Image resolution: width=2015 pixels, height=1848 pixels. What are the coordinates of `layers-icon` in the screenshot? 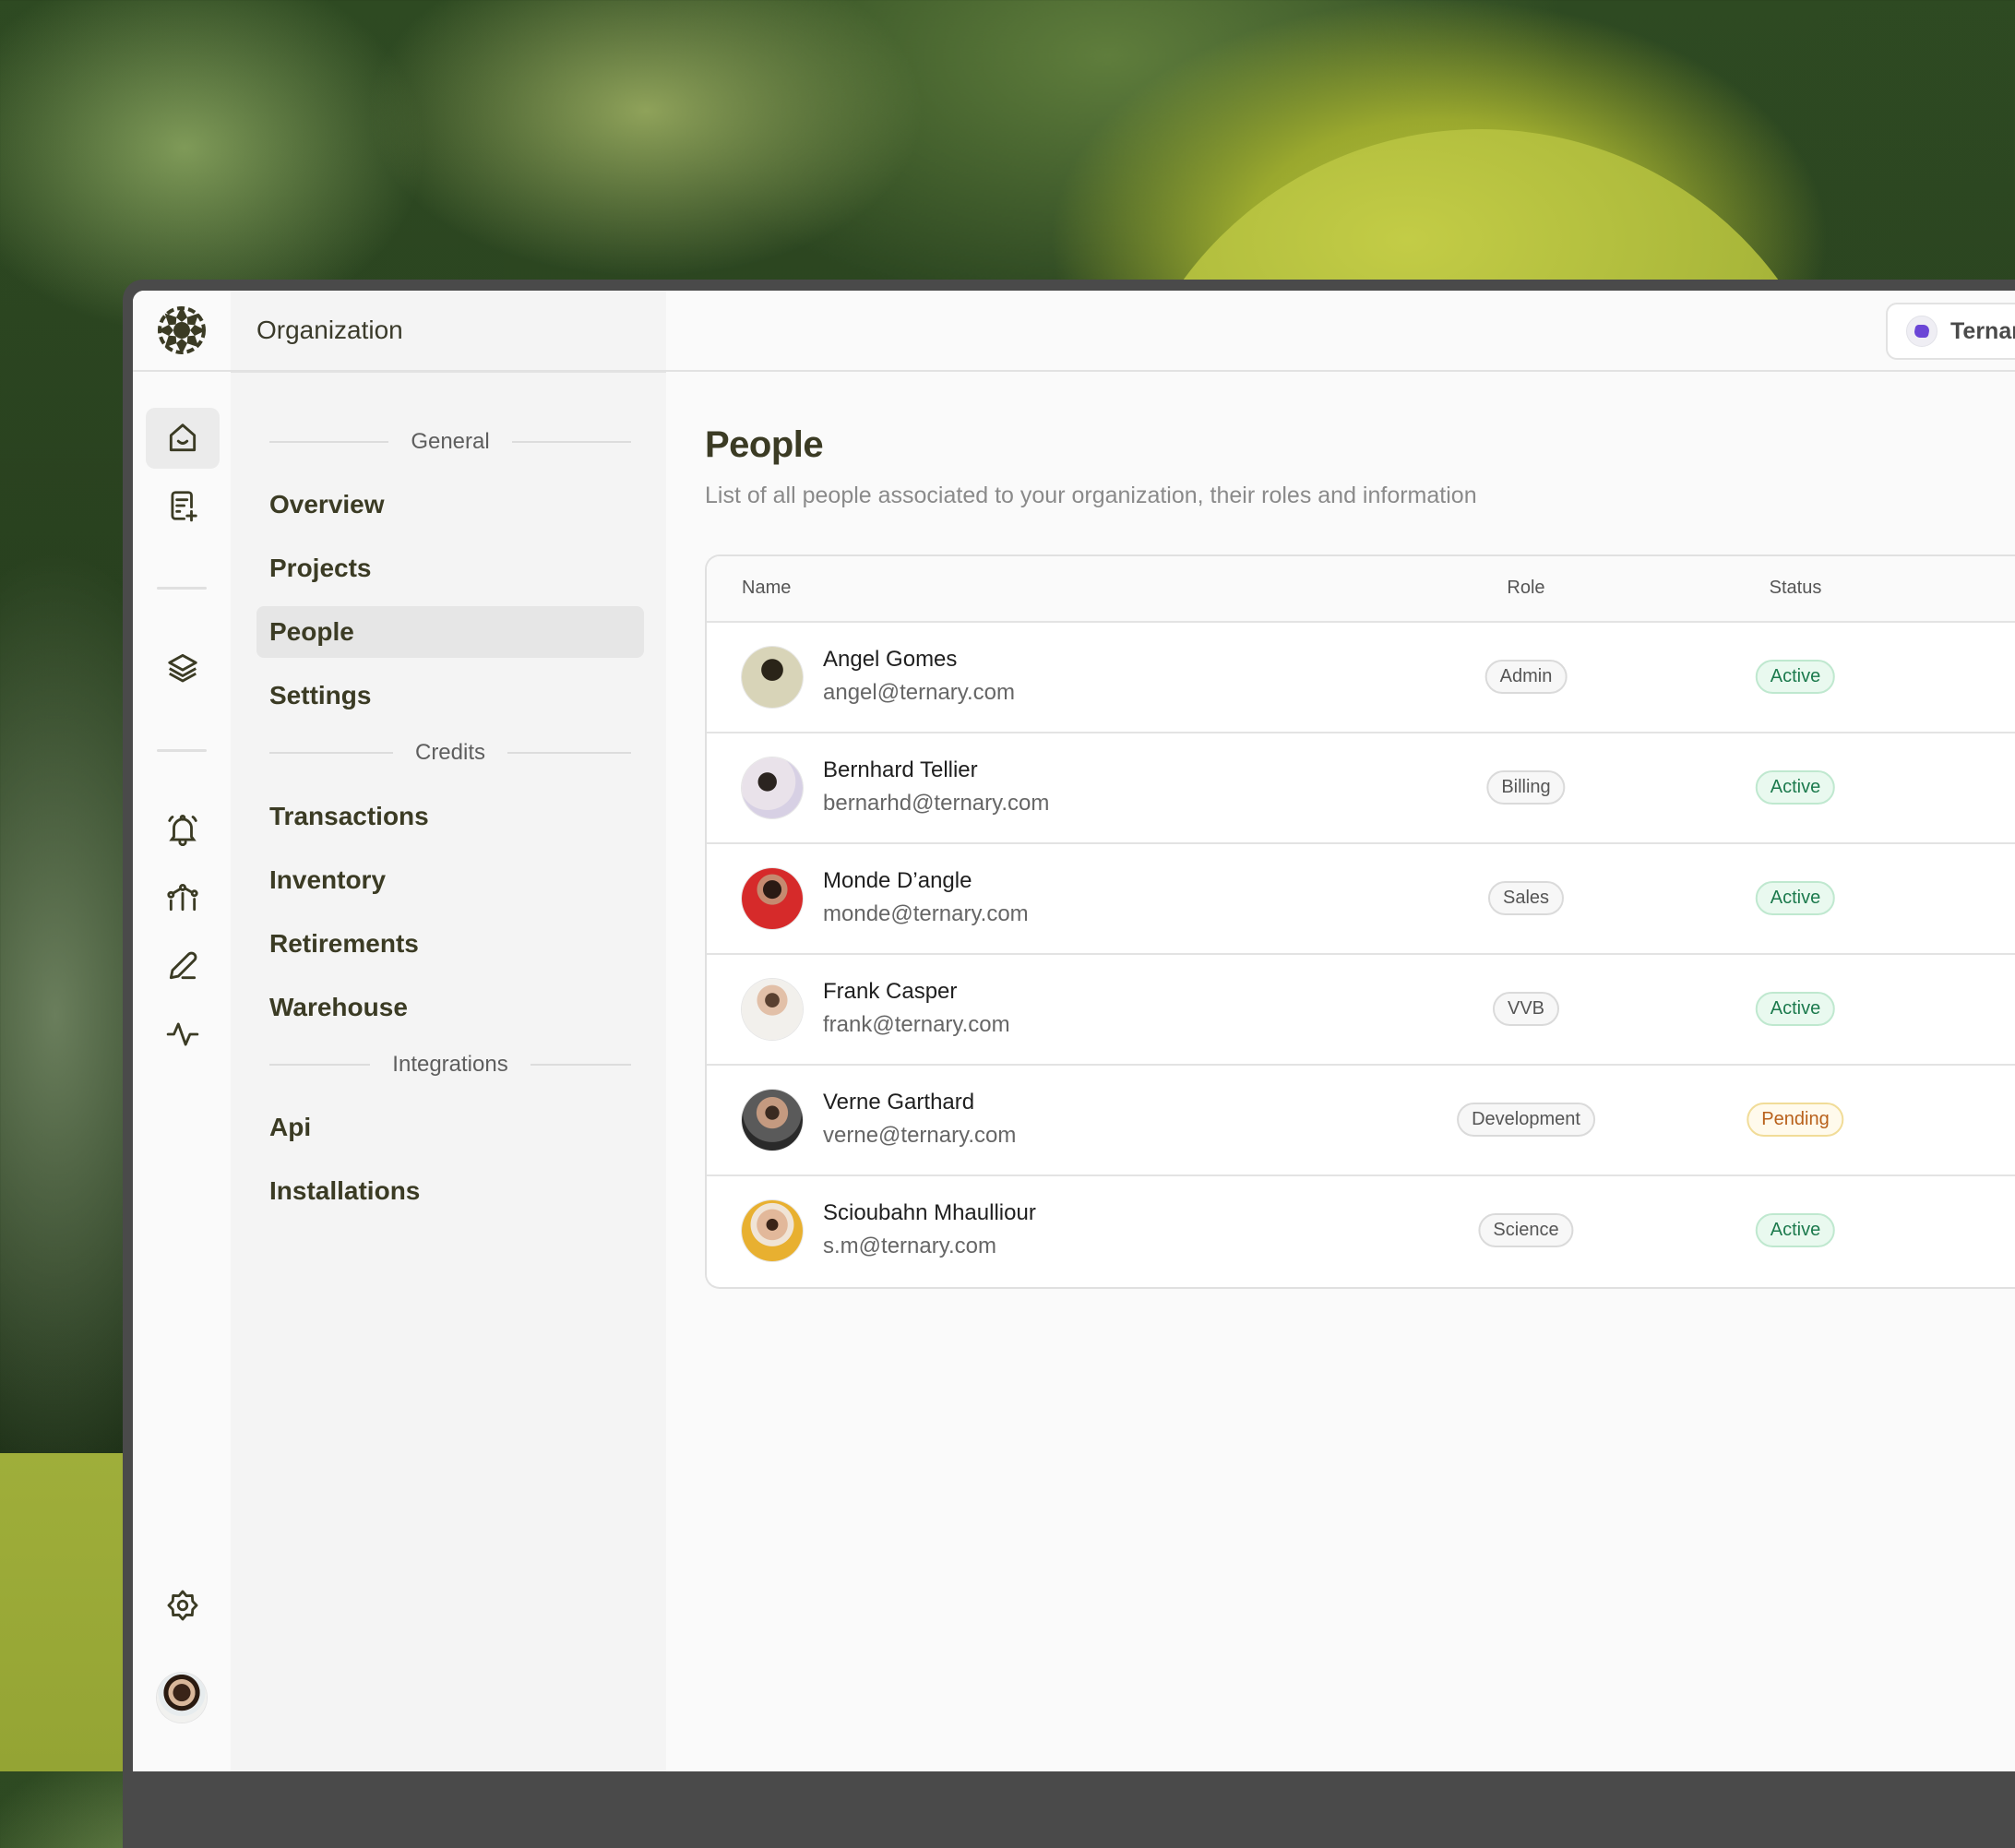 It's located at (183, 668).